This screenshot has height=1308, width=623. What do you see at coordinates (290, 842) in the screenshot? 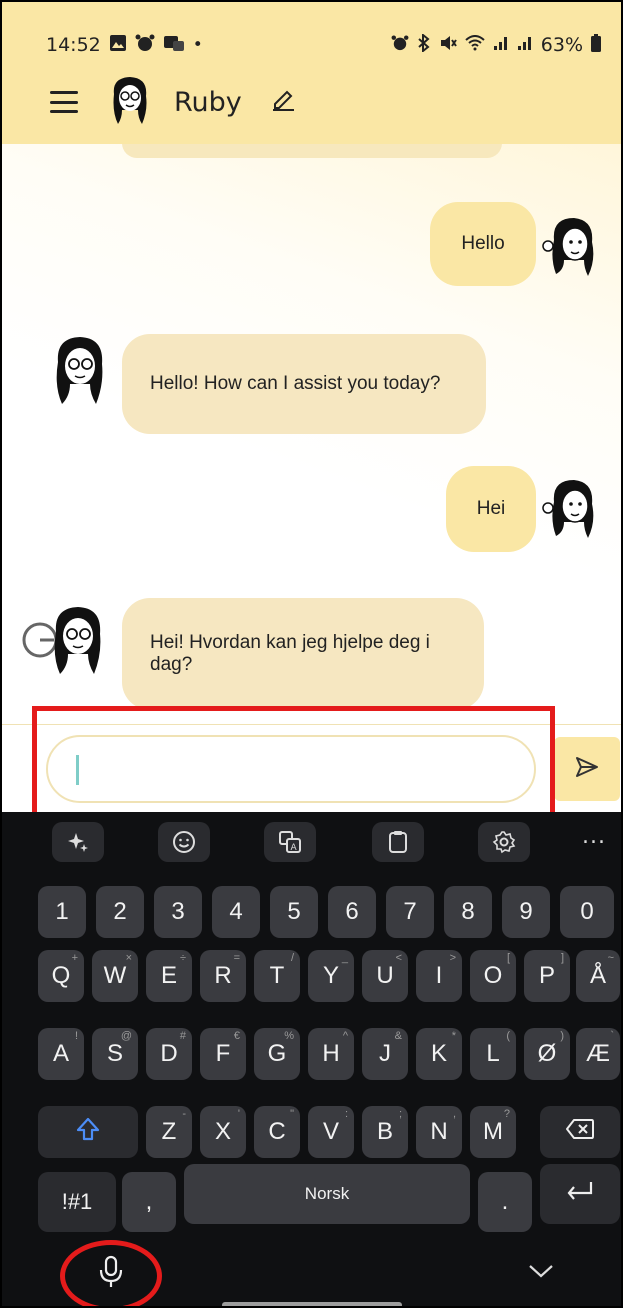
I see `translate-icon: A` at bounding box center [290, 842].